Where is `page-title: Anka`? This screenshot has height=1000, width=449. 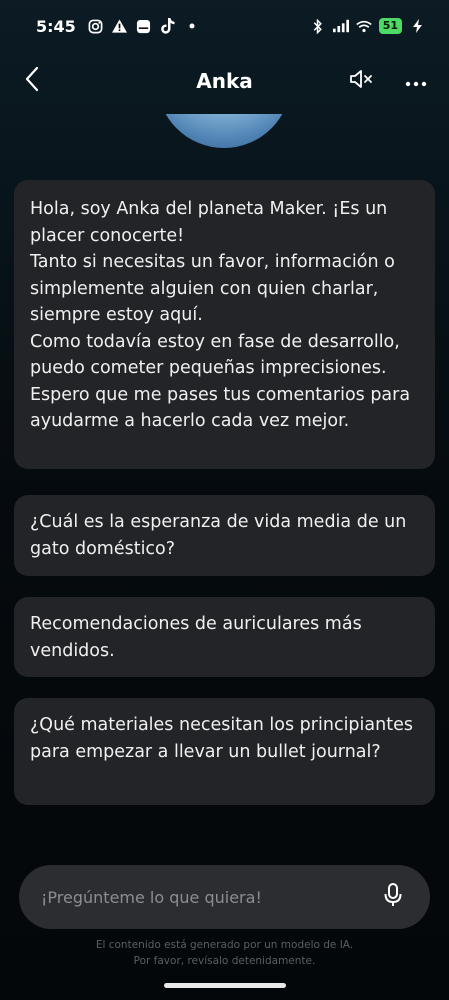 page-title: Anka is located at coordinates (224, 81).